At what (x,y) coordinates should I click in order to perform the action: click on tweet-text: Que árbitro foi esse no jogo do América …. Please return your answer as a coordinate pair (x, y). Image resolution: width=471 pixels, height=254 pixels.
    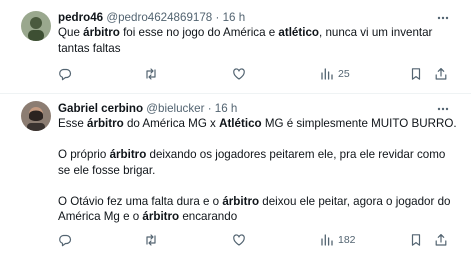
    Looking at the image, I should click on (258, 40).